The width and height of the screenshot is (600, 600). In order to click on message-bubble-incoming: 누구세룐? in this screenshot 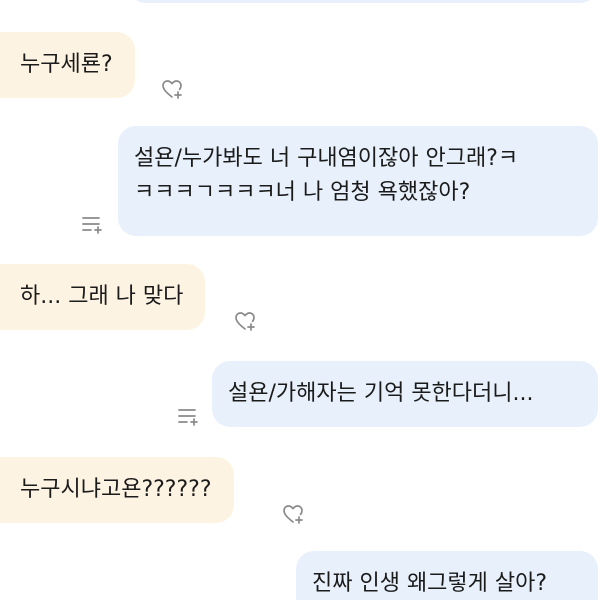, I will do `click(67, 65)`.